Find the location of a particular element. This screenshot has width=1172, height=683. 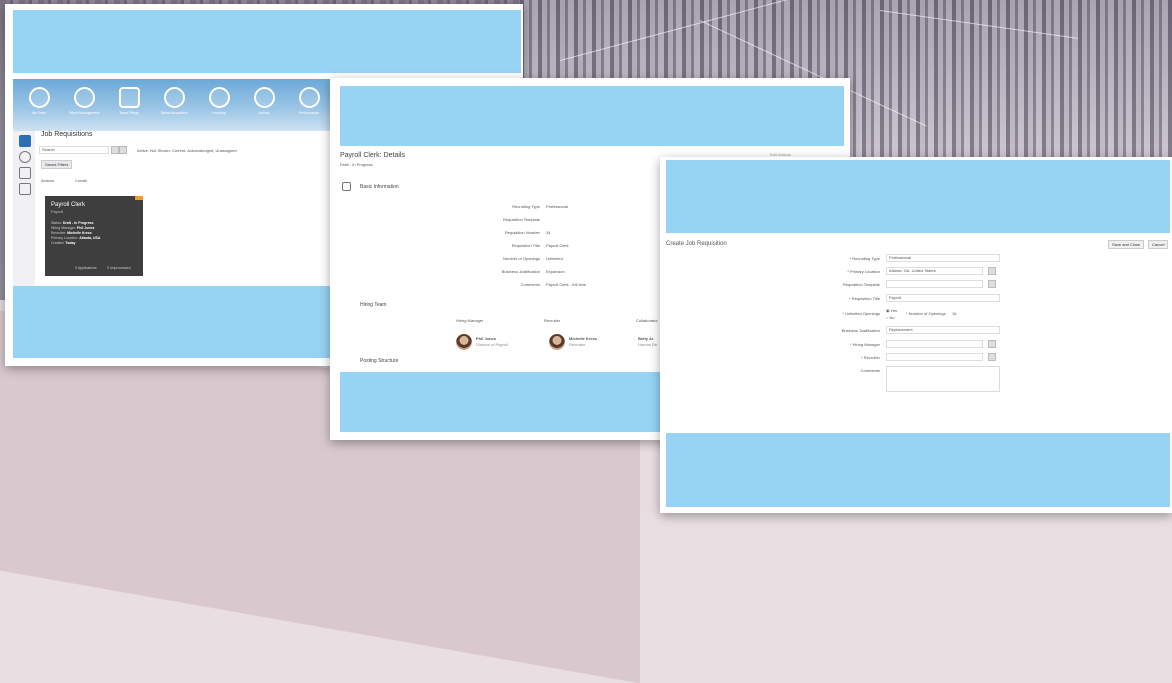

performance-icon is located at coordinates (309, 97).